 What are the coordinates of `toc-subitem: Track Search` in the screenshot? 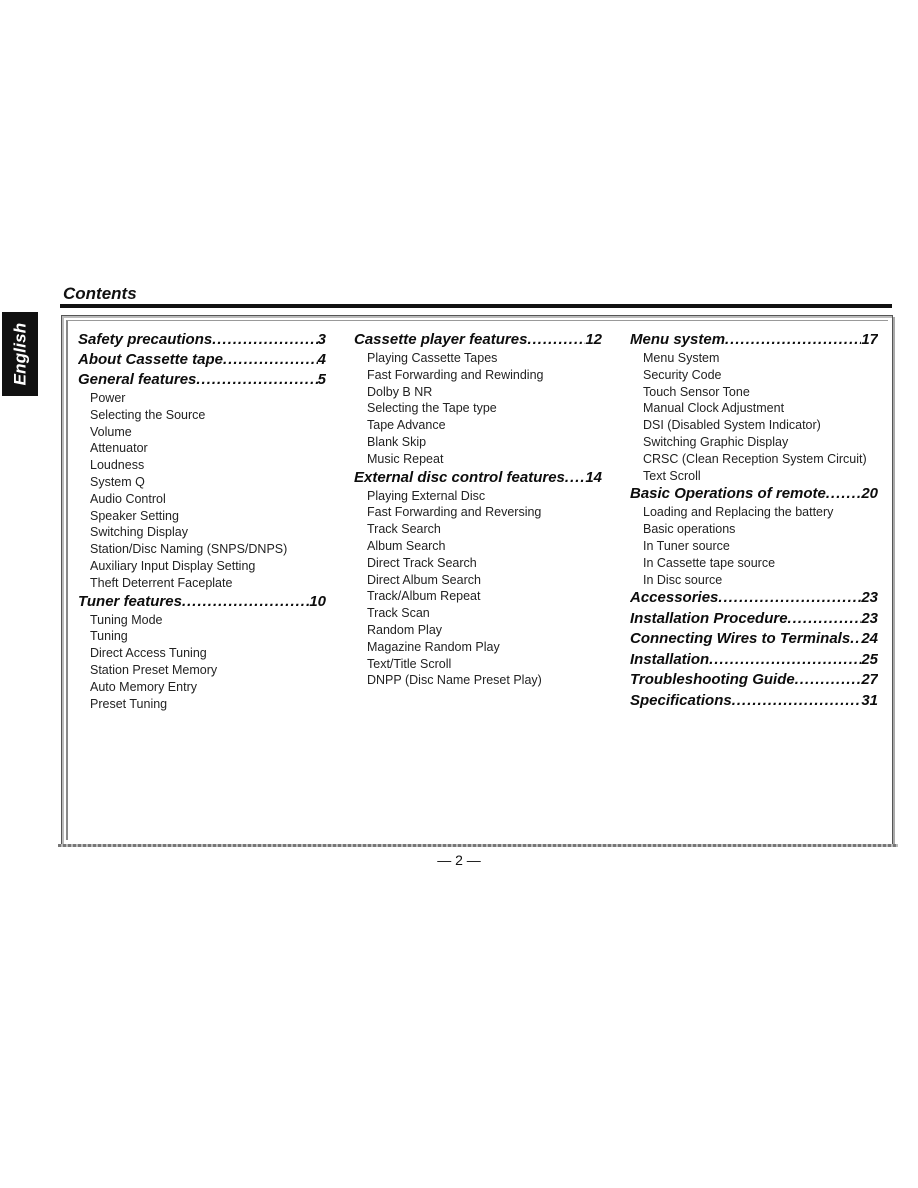 It's located at (478, 529).